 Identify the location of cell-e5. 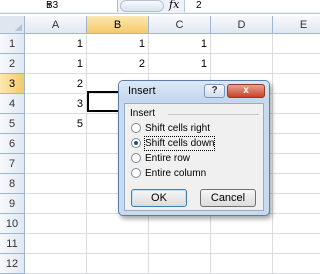
(296, 124).